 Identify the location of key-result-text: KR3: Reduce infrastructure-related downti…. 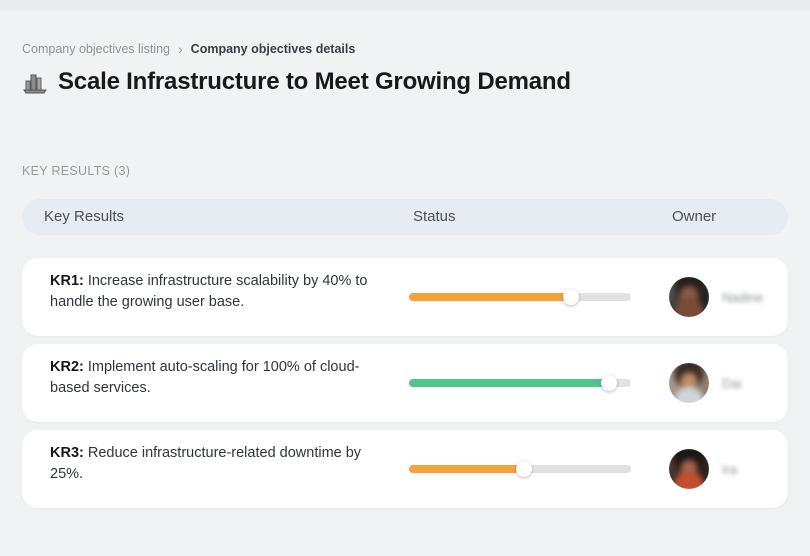
(222, 464).